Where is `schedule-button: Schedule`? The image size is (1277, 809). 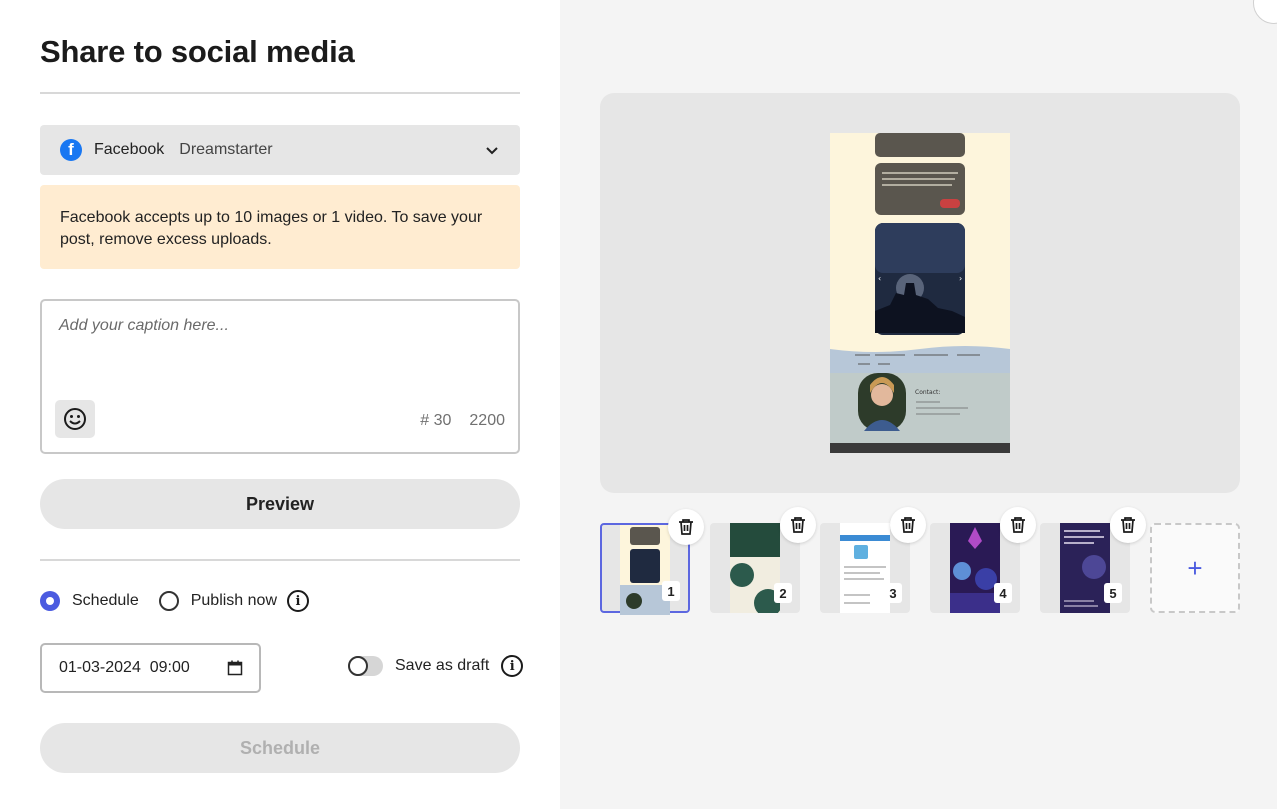 schedule-button: Schedule is located at coordinates (280, 748).